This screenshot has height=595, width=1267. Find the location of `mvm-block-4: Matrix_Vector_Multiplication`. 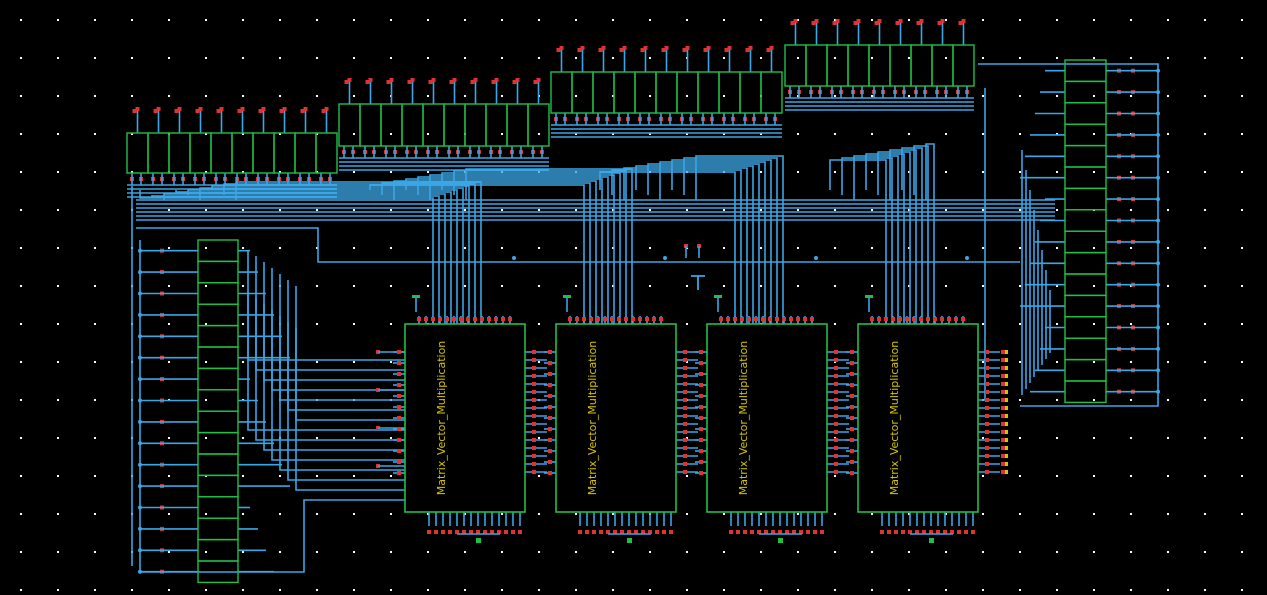

mvm-block-4: Matrix_Vector_Multiplication is located at coordinates (918, 419).